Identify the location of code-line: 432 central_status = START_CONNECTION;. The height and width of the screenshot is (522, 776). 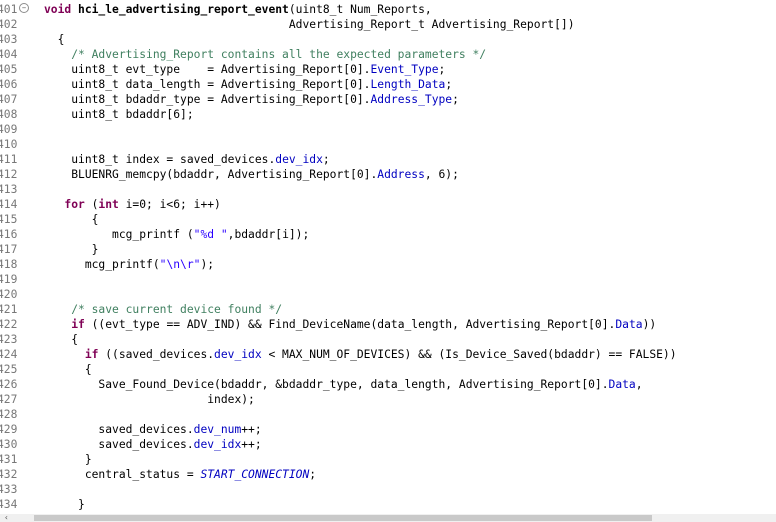
(388, 474).